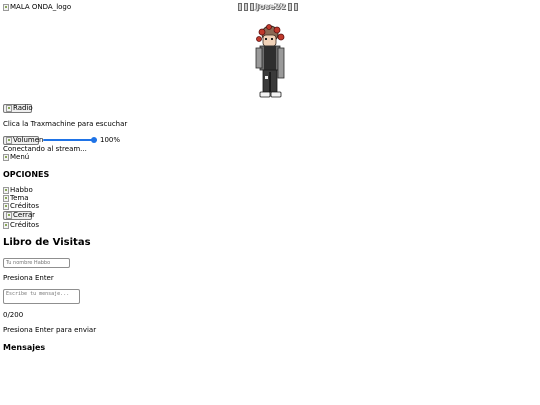 This screenshot has width=540, height=405. Describe the element at coordinates (24, 206) in the screenshot. I see `option-credits-label: Créditos` at that location.